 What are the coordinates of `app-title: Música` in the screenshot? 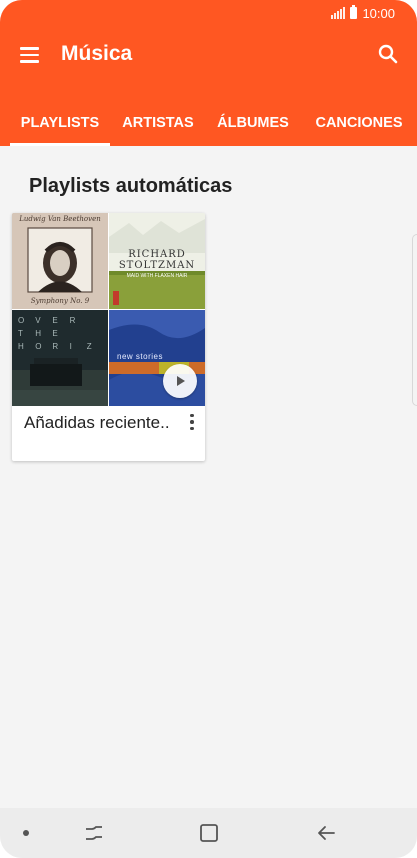 It's located at (97, 53).